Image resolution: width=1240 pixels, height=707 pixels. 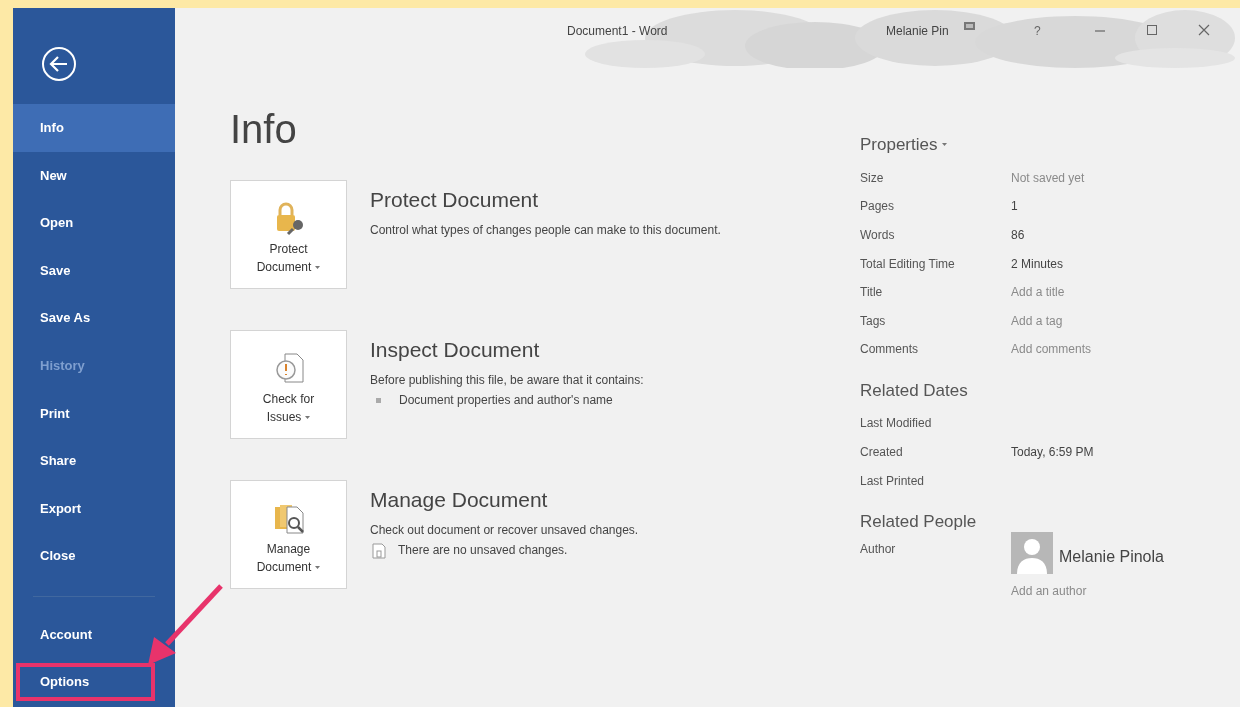 What do you see at coordinates (893, 481) in the screenshot?
I see `property-label: Last Printed` at bounding box center [893, 481].